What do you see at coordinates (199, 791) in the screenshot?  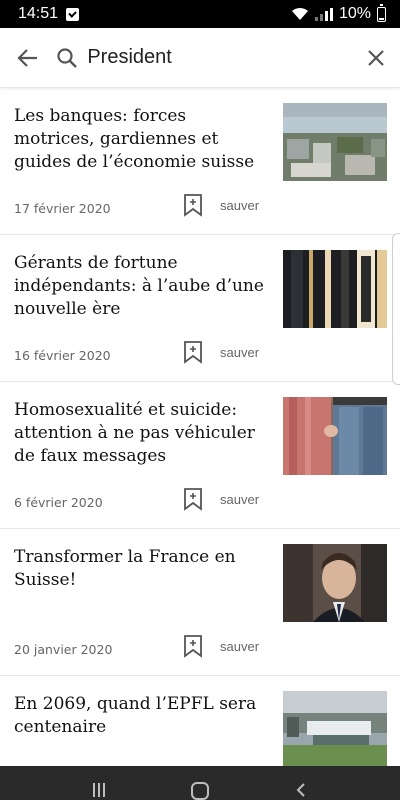 I see `home-button` at bounding box center [199, 791].